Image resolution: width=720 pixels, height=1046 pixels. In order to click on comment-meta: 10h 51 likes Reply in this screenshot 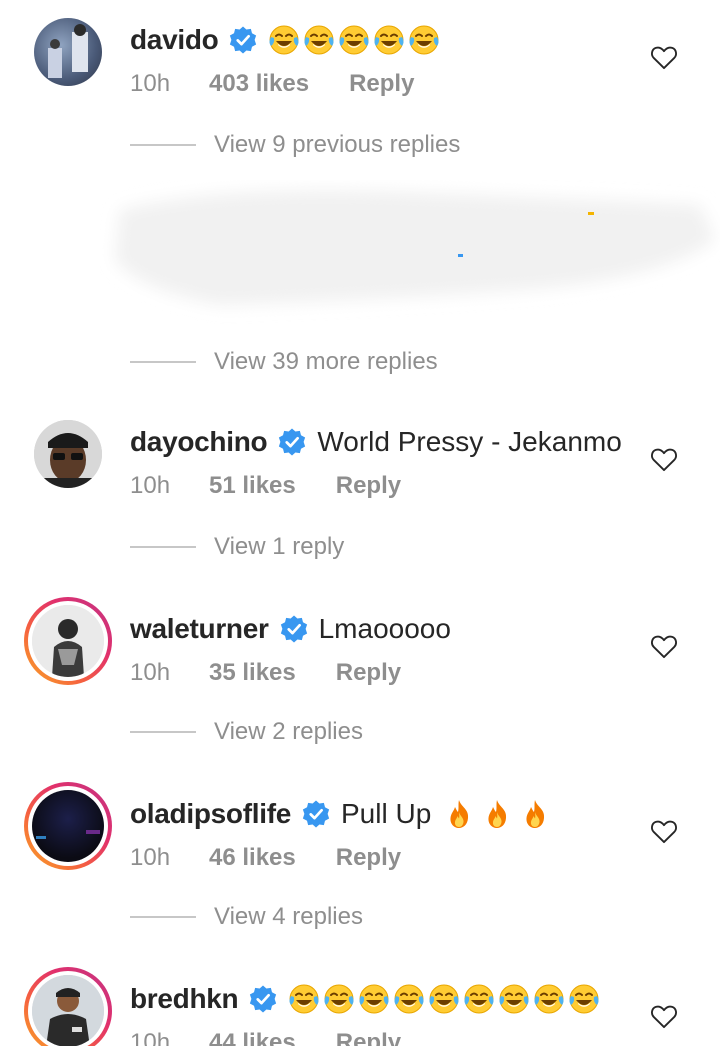, I will do `click(265, 486)`.